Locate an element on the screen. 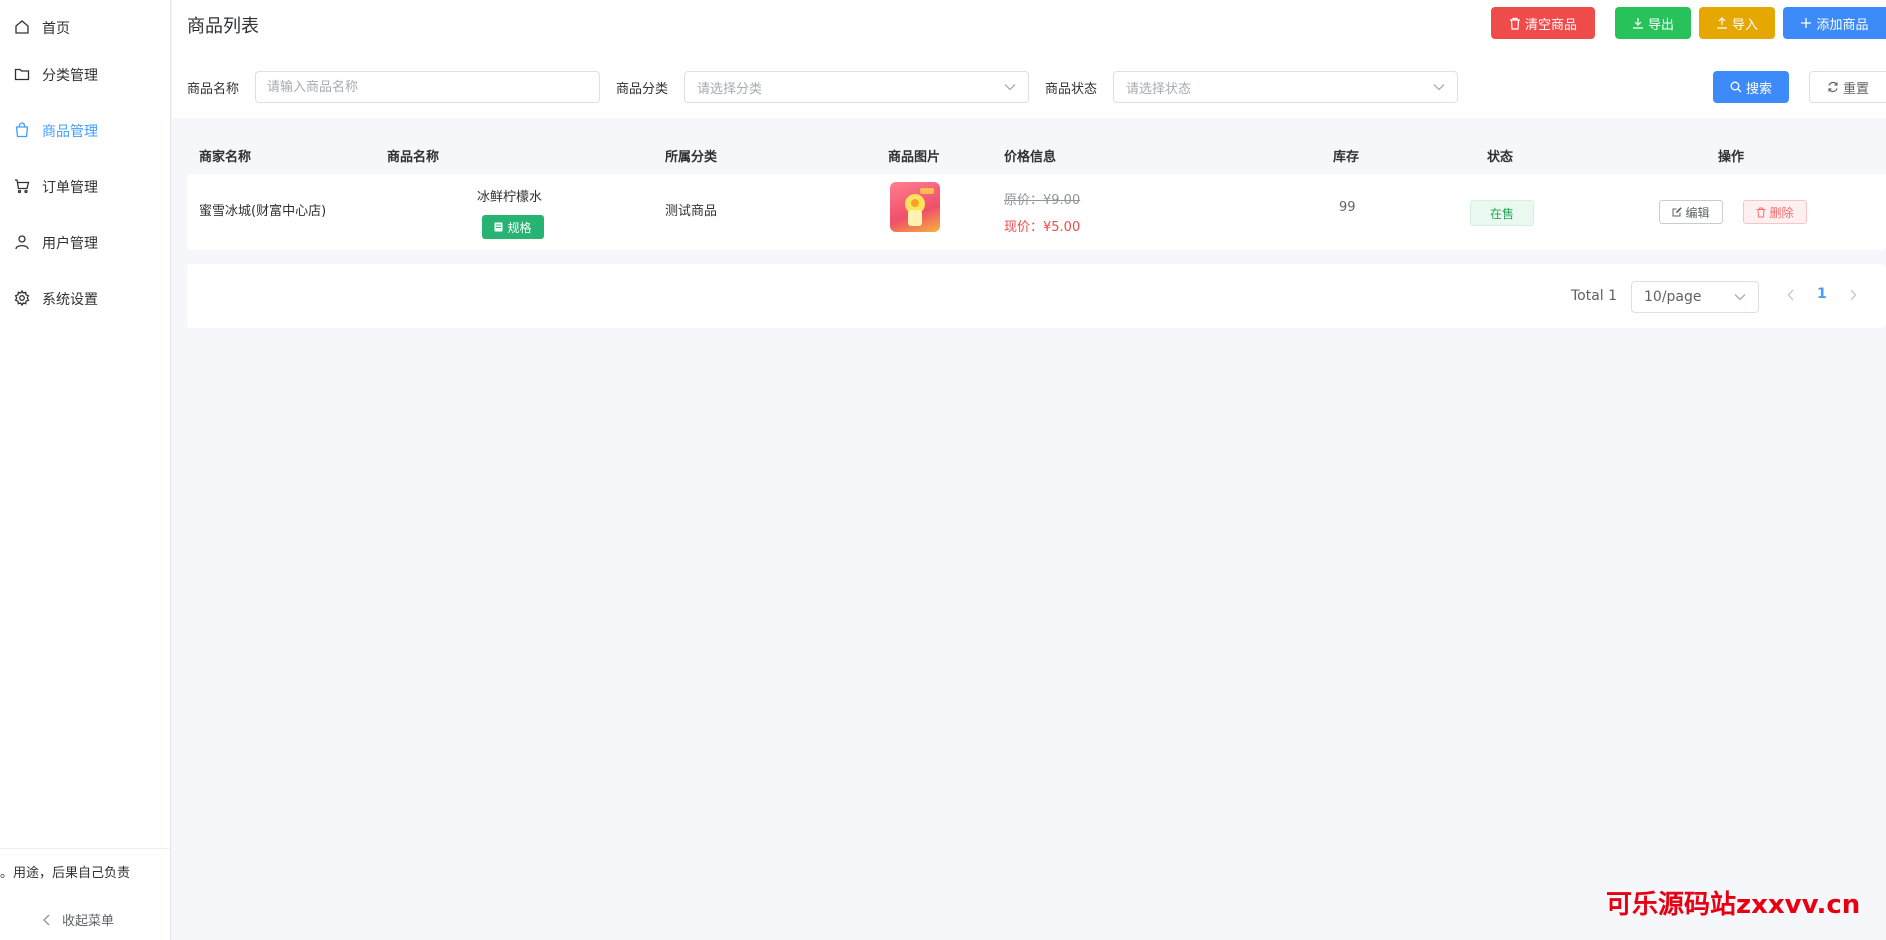  status-select-placeholder: 请选择状态 is located at coordinates (1159, 89).